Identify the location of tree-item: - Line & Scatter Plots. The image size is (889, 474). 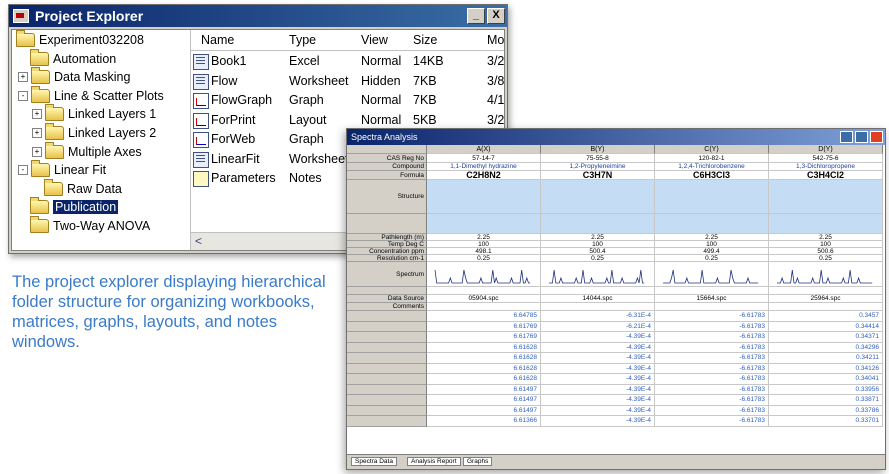
(91, 95).